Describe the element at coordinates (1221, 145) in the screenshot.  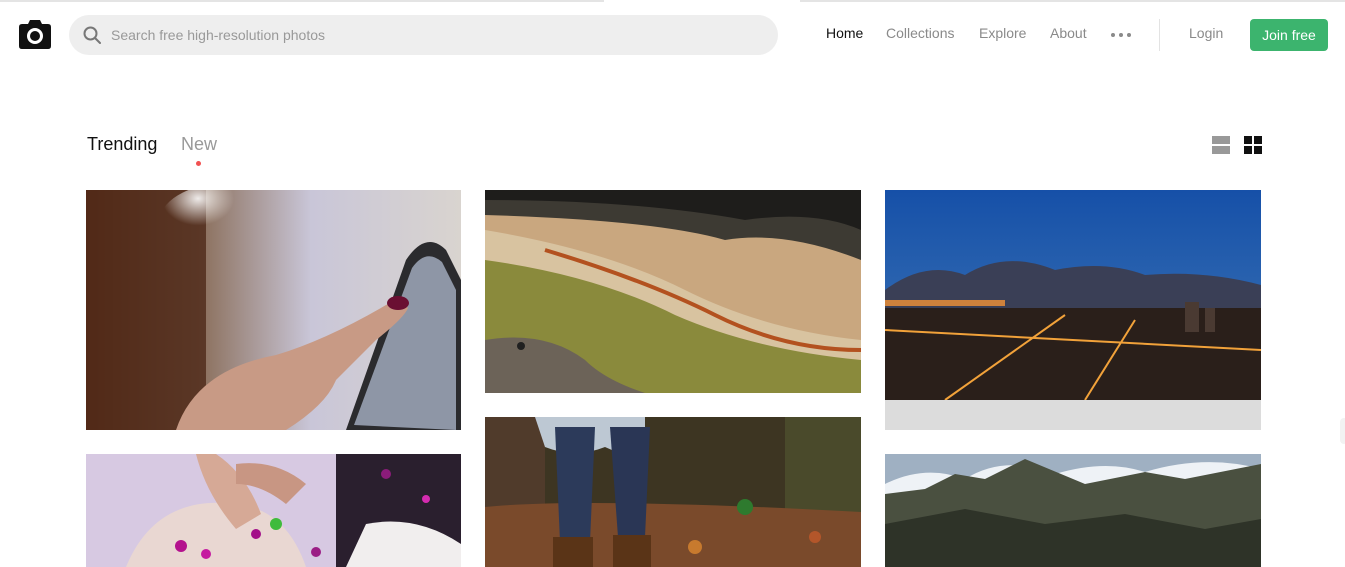
I see `list-view-icon` at that location.